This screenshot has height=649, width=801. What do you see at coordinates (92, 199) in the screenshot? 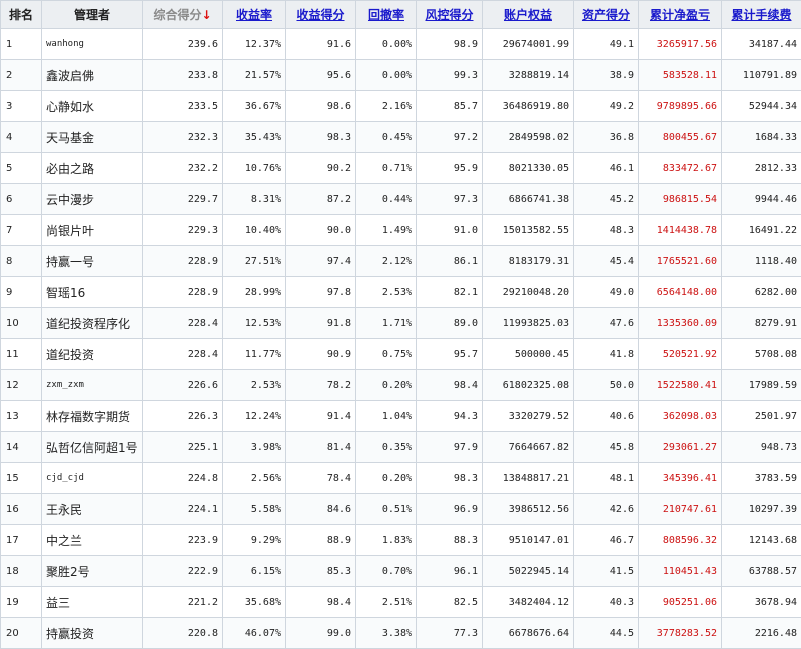
I see `cell-manager: 云中漫步` at bounding box center [92, 199].